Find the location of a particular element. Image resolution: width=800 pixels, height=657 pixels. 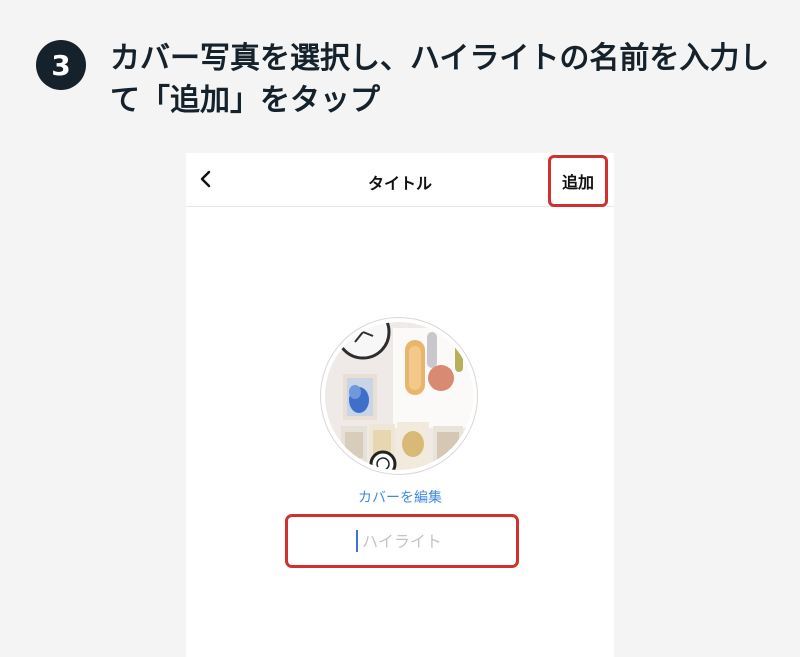

cover-collage-image is located at coordinates (399, 396).